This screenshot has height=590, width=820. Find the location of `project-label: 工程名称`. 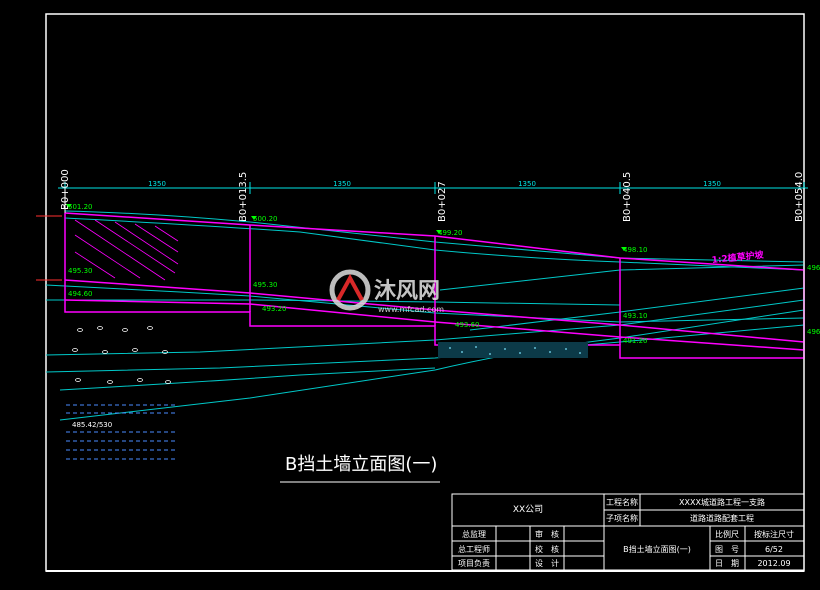

project-label: 工程名称 is located at coordinates (622, 502).